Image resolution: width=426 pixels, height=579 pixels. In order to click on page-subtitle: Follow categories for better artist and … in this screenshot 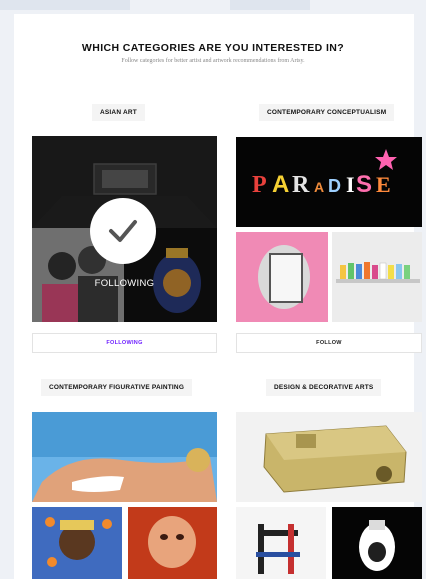, I will do `click(213, 61)`.